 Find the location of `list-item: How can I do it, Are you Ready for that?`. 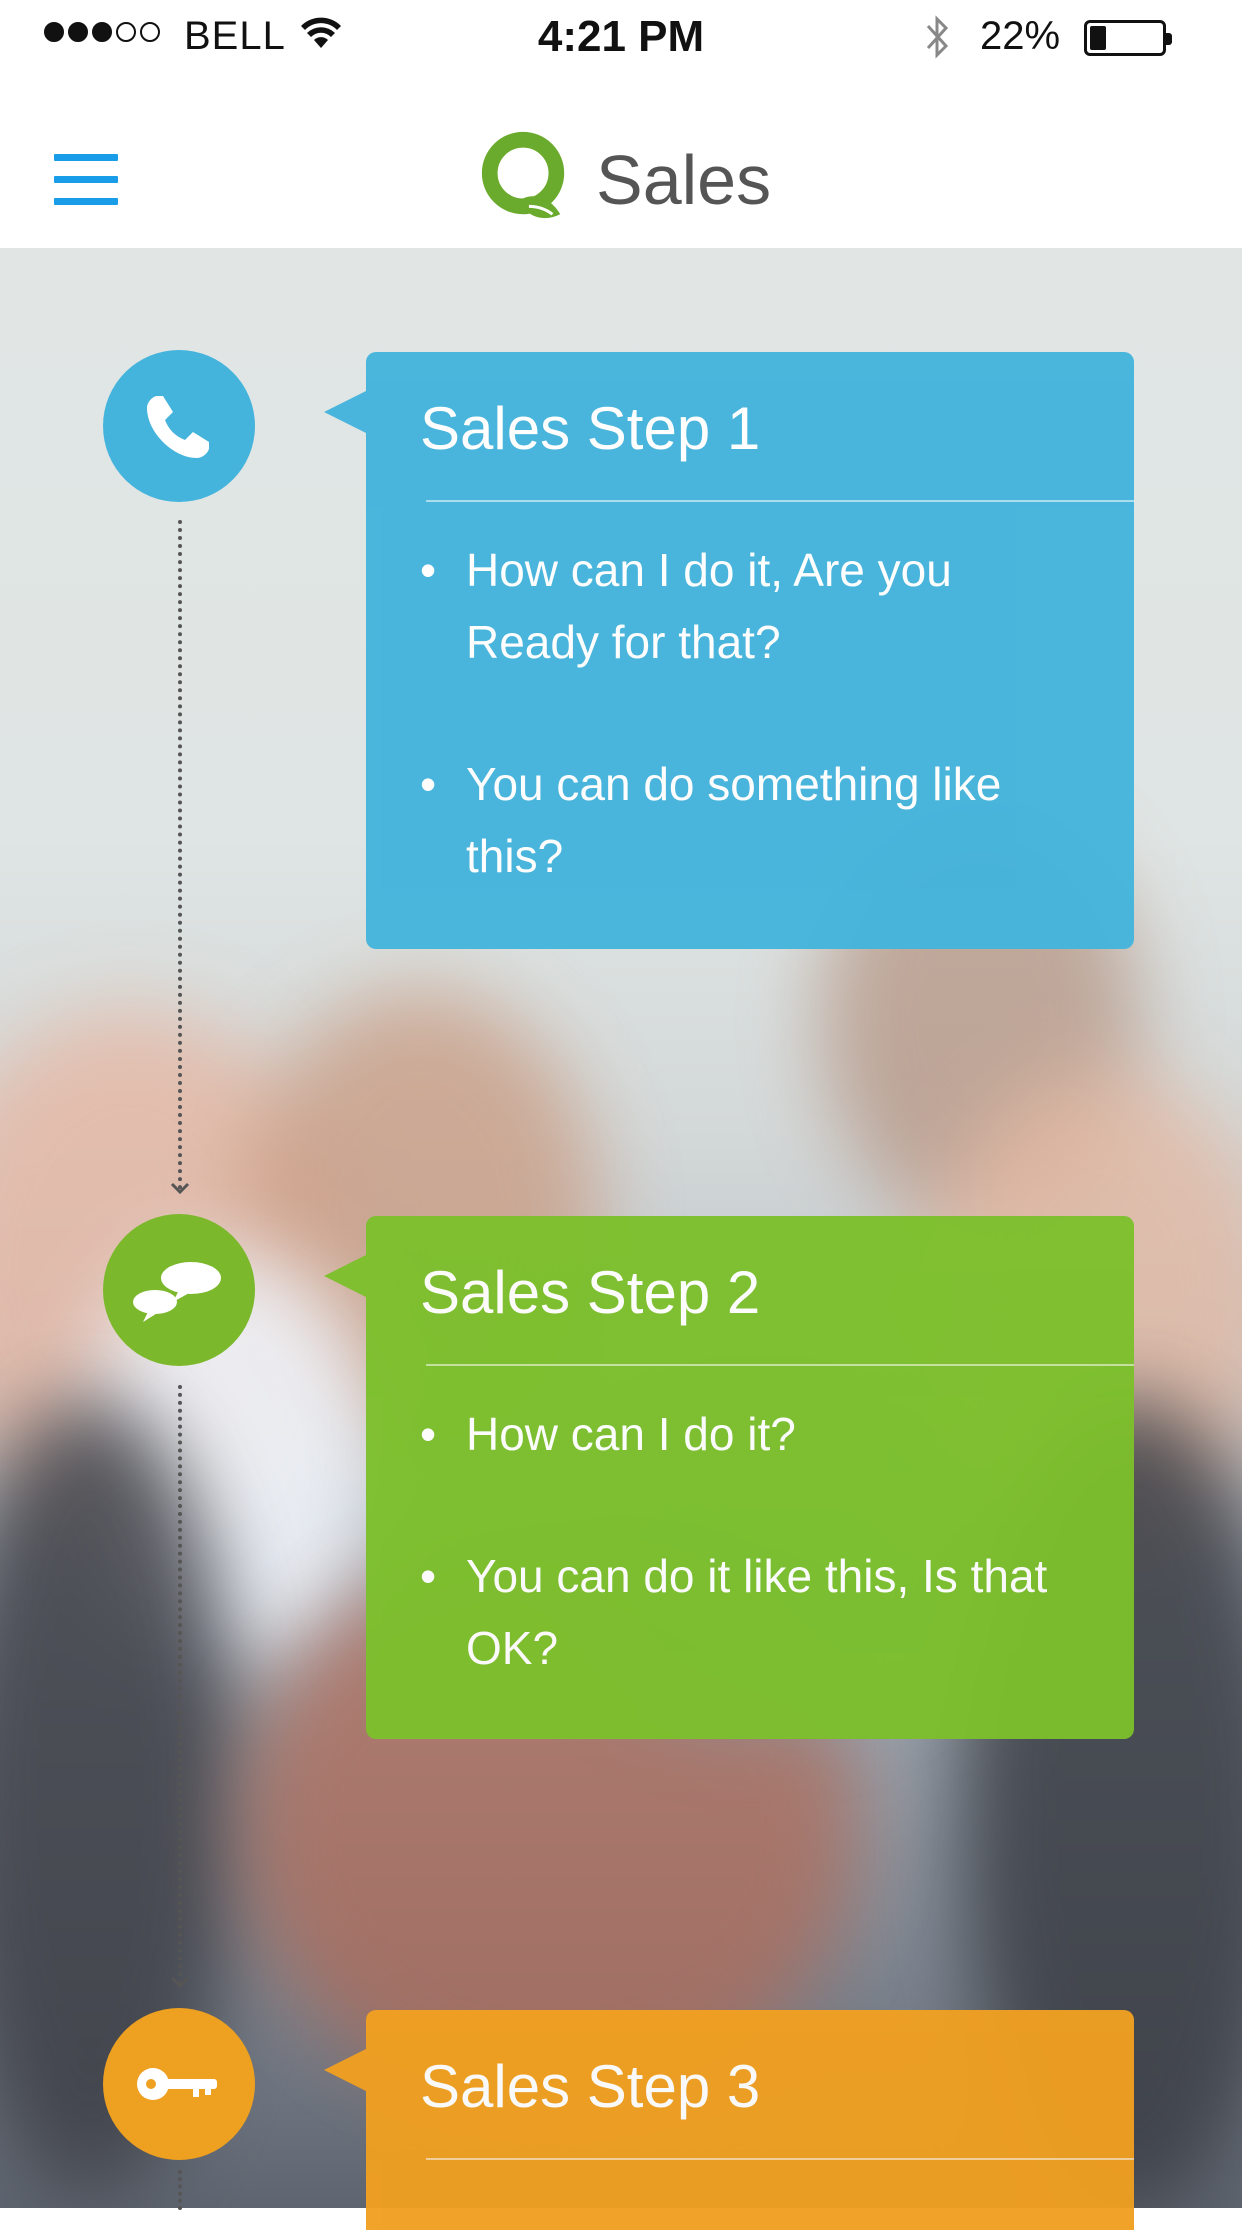

list-item: How can I do it, Are you Ready for that? is located at coordinates (757, 606).